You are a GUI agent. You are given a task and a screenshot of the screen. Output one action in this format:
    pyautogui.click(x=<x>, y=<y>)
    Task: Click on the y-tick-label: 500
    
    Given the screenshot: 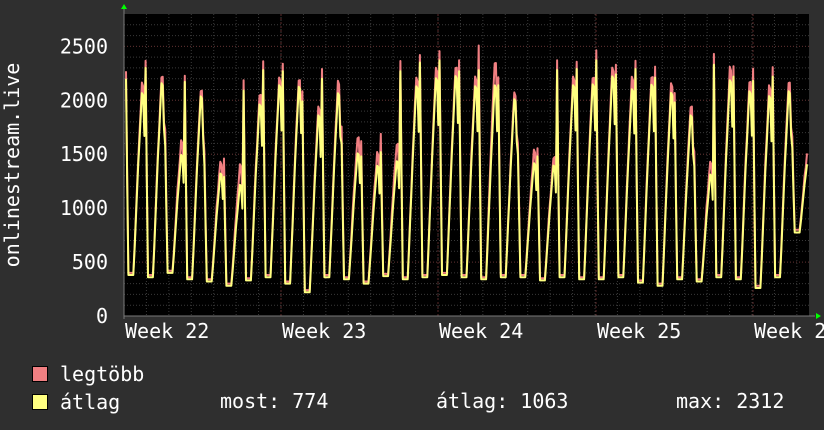 What is the action you would take?
    pyautogui.click(x=90, y=262)
    